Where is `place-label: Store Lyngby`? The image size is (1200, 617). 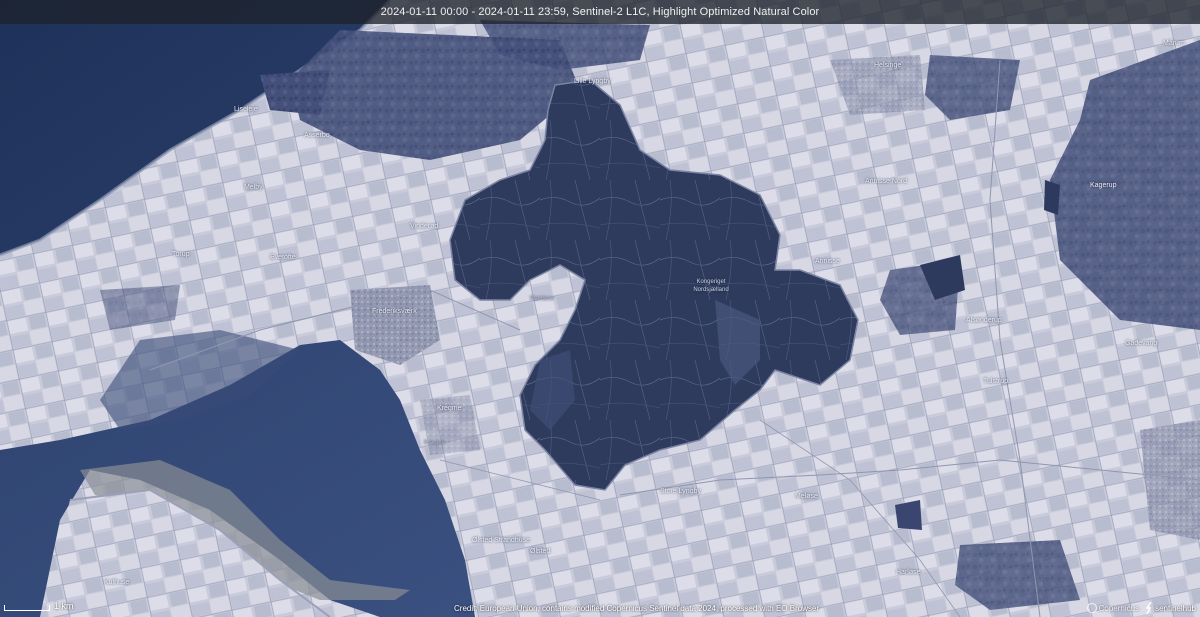
place-label: Store Lyngby is located at coordinates (680, 491).